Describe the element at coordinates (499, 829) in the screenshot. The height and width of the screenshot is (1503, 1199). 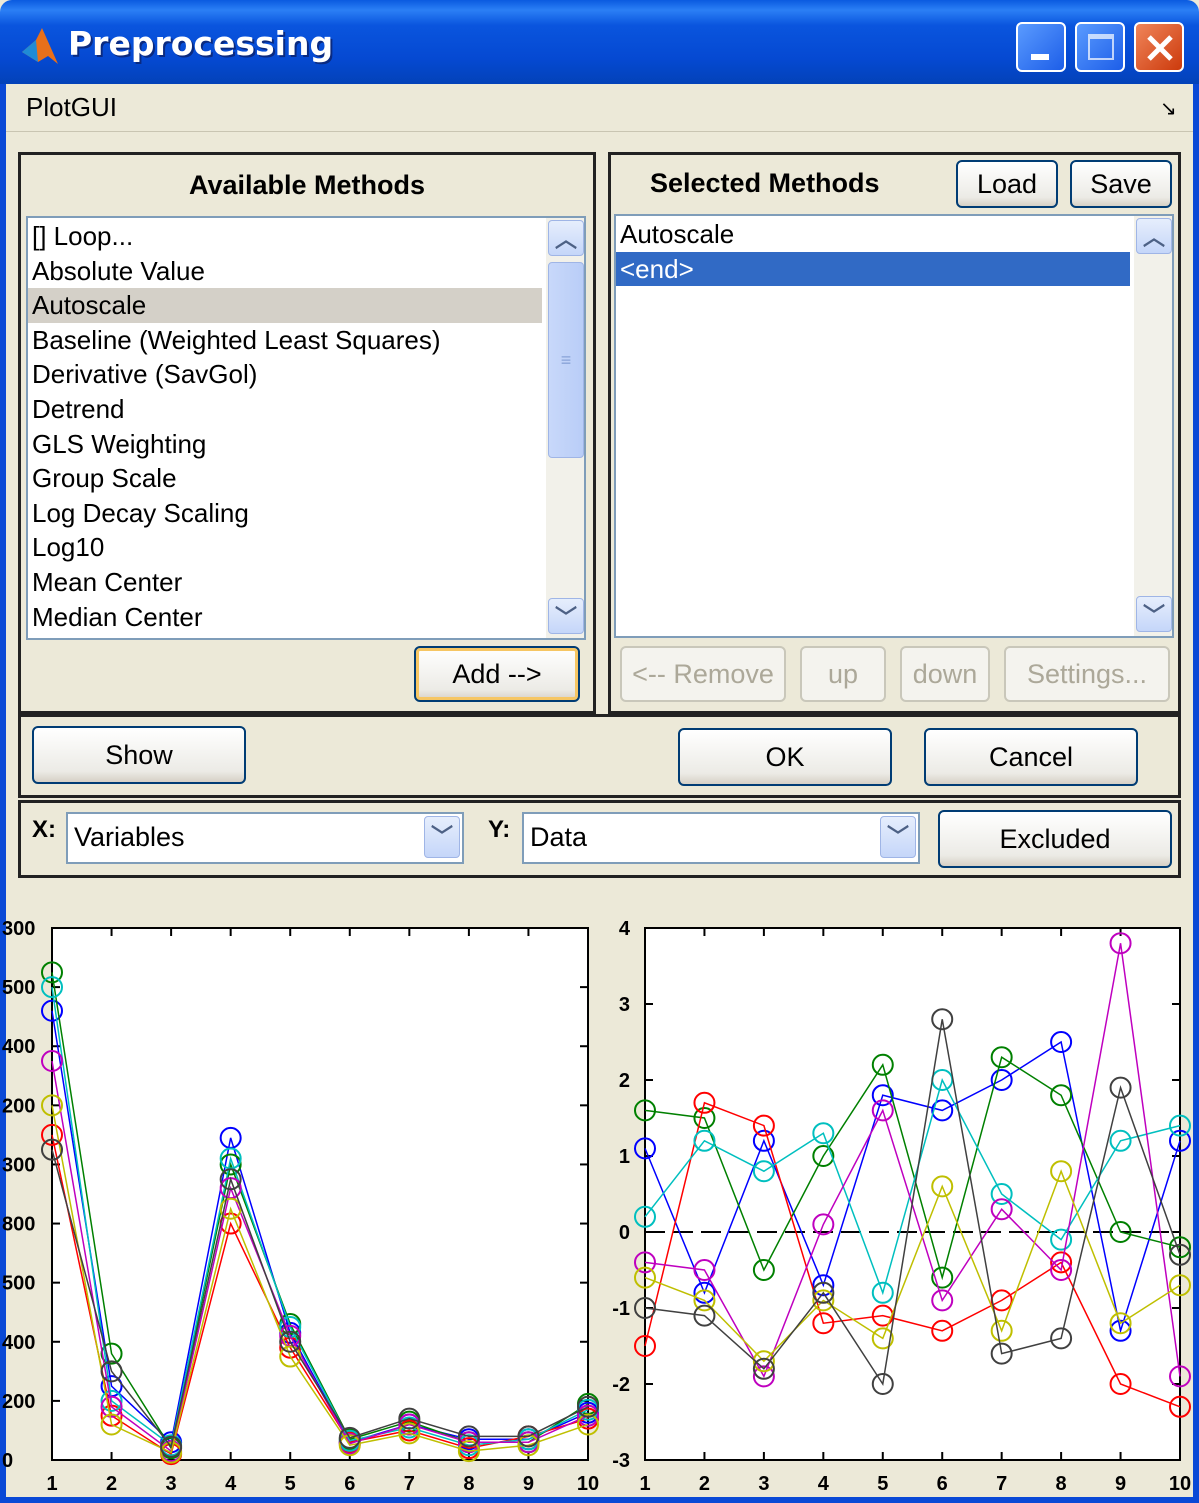
I see `y-axis-label: Y:` at that location.